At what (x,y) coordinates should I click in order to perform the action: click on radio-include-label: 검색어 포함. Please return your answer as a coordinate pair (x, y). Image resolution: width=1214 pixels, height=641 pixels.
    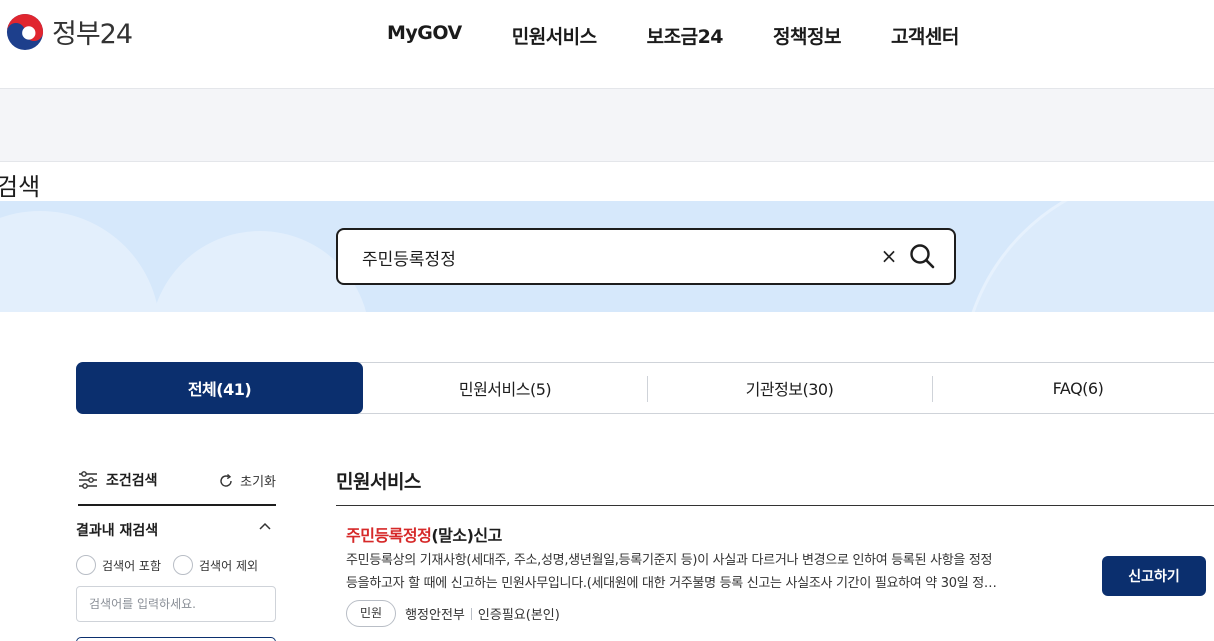
    Looking at the image, I should click on (132, 565).